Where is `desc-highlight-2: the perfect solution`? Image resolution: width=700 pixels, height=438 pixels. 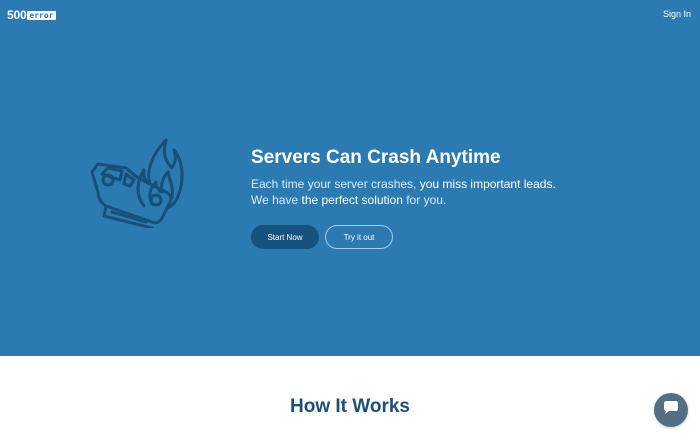
desc-highlight-2: the perfect solution is located at coordinates (352, 200).